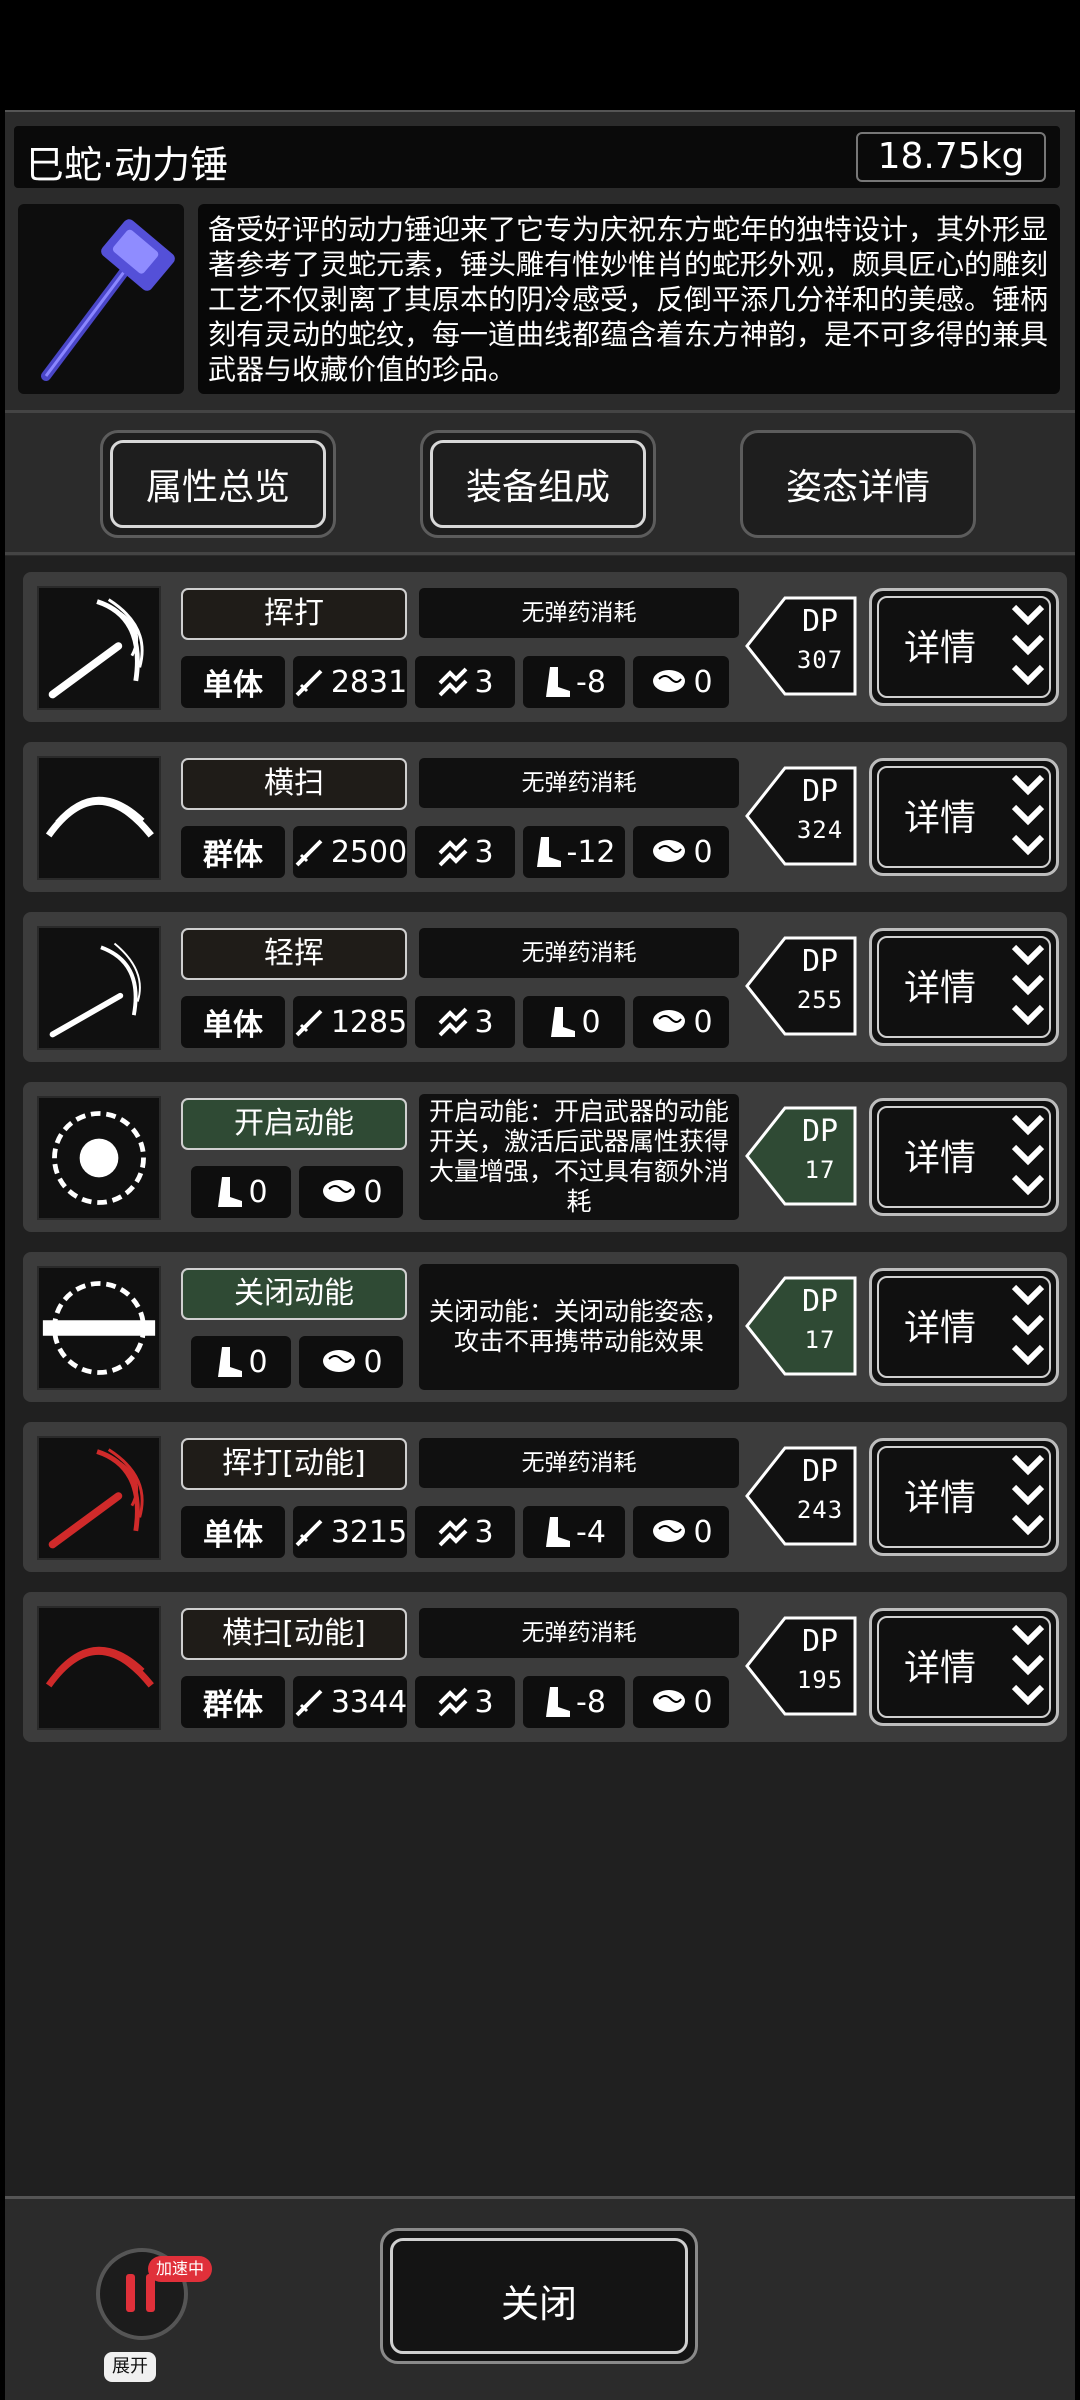  What do you see at coordinates (233, 1532) in the screenshot?
I see `target-type: 单体` at bounding box center [233, 1532].